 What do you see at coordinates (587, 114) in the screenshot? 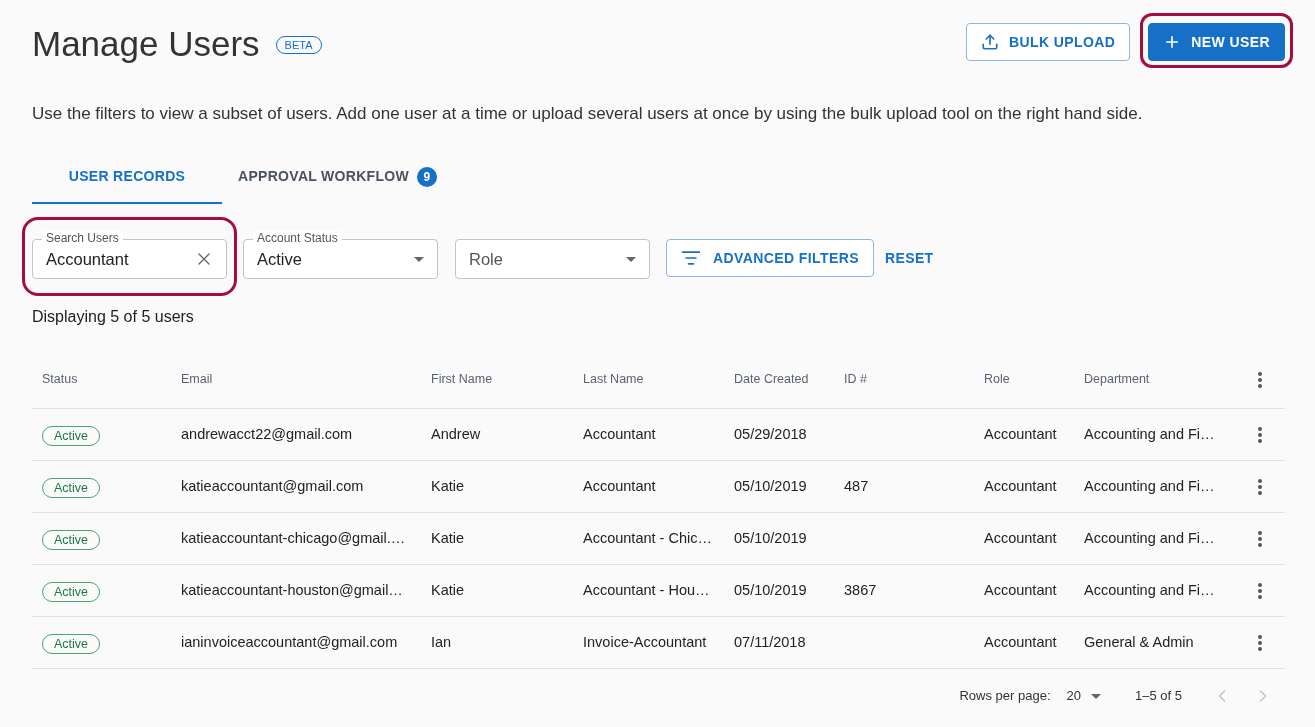
I see `description-text: Use the filters to view a subset of users. Add one user at a time or upload several users at once by using the bulk upload tool on the right hand side.` at bounding box center [587, 114].